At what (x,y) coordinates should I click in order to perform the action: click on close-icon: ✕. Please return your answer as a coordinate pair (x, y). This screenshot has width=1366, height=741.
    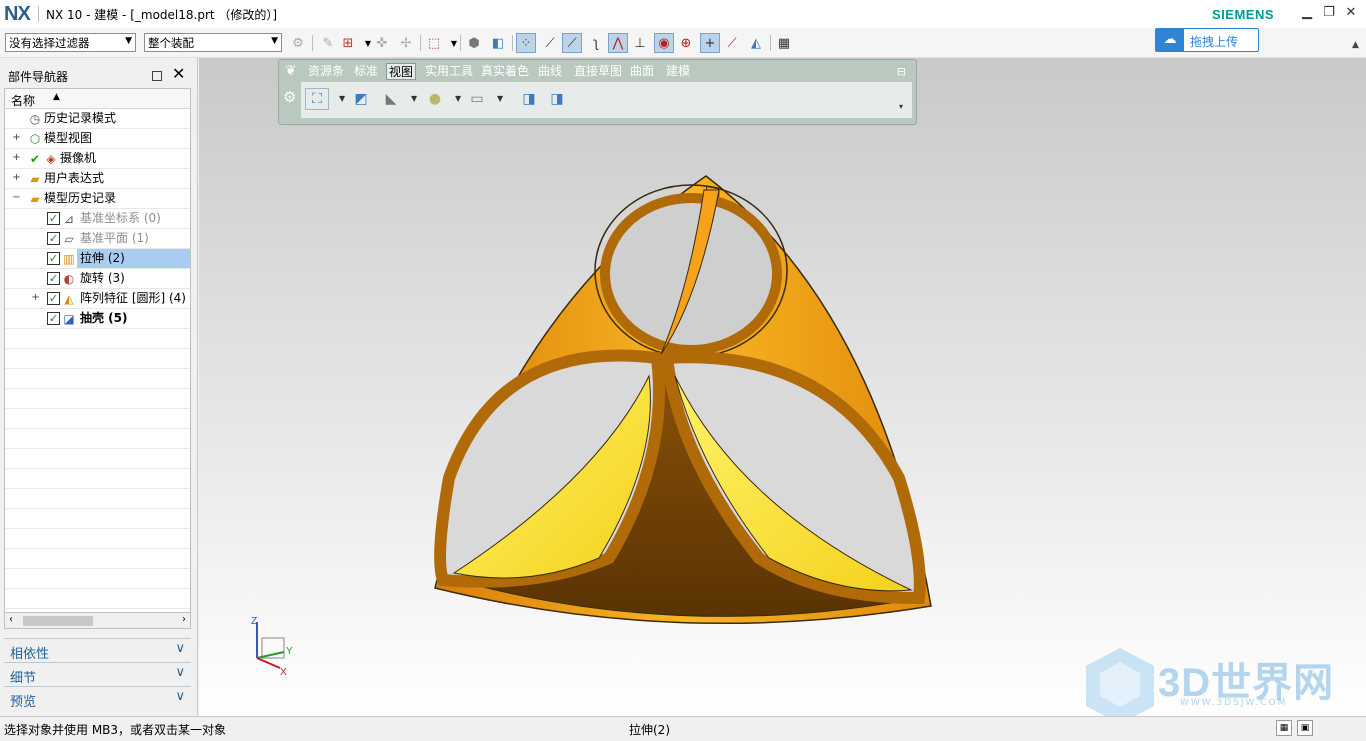
    Looking at the image, I should click on (178, 73).